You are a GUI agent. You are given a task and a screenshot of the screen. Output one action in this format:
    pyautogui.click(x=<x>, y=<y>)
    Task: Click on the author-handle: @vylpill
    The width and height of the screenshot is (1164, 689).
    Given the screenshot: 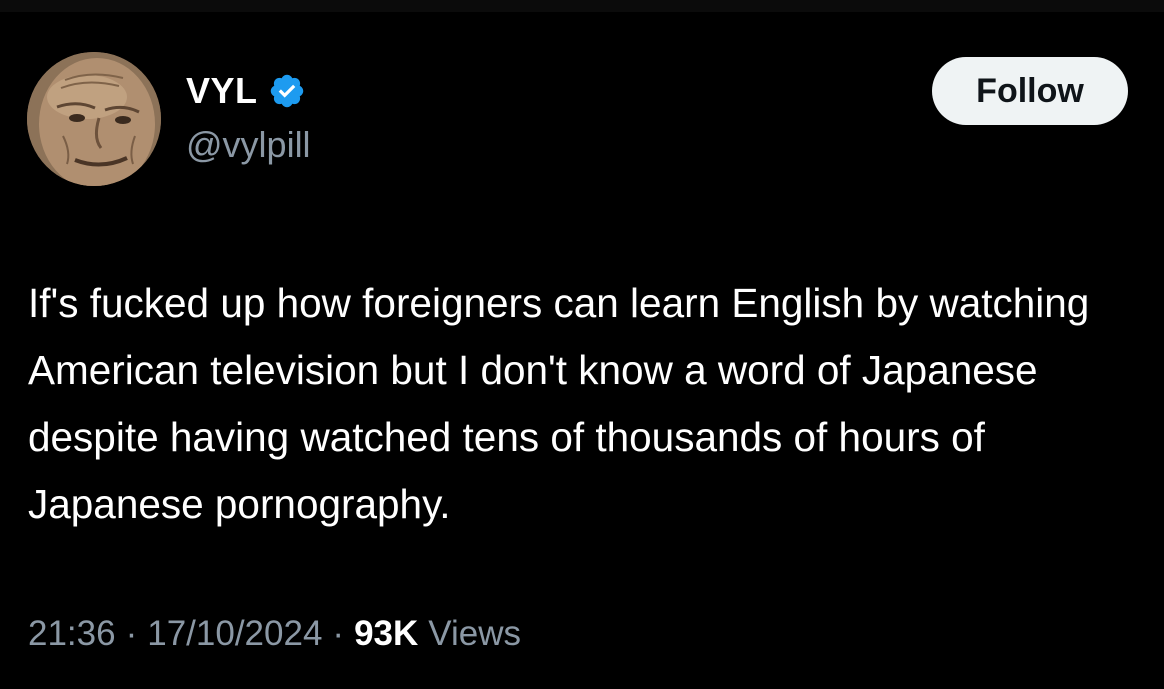 What is the action you would take?
    pyautogui.click(x=248, y=145)
    